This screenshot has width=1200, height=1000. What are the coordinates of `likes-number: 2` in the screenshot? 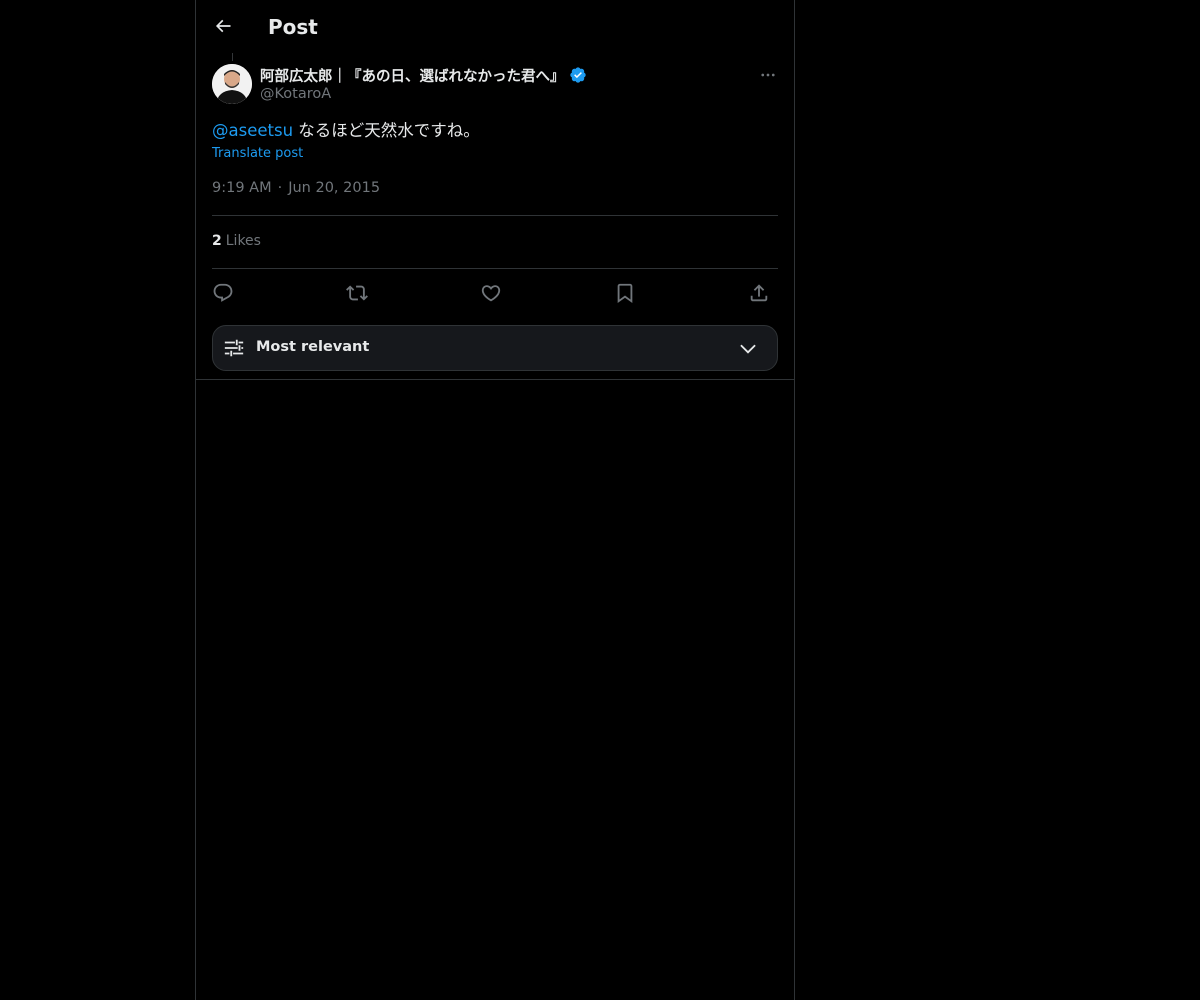 It's located at (217, 241).